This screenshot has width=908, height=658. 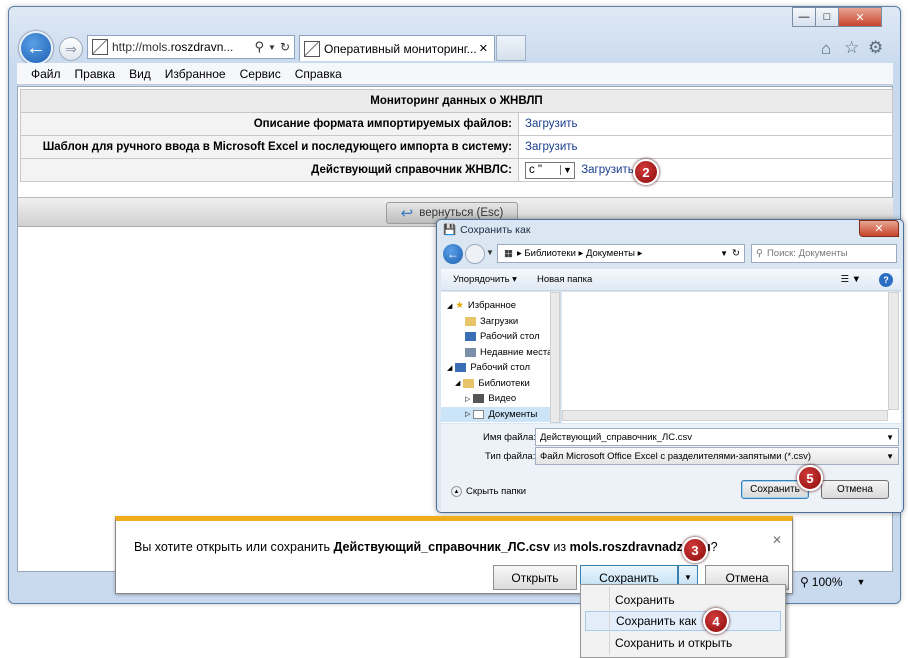 What do you see at coordinates (488, 491) in the screenshot?
I see `hide-folders-toggle: ▲ Скрыть папки` at bounding box center [488, 491].